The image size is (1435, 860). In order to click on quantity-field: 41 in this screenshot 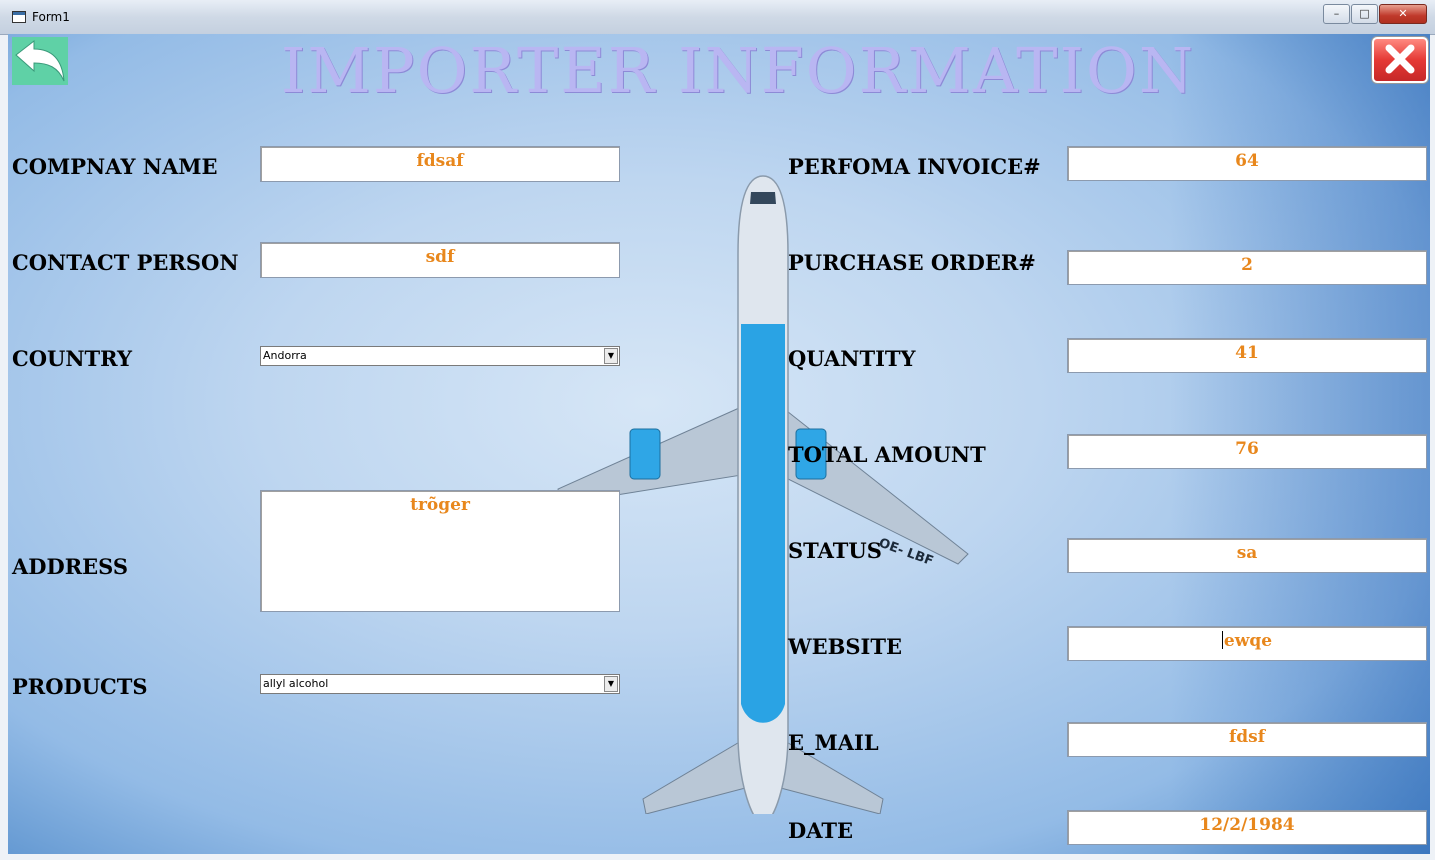, I will do `click(1247, 355)`.